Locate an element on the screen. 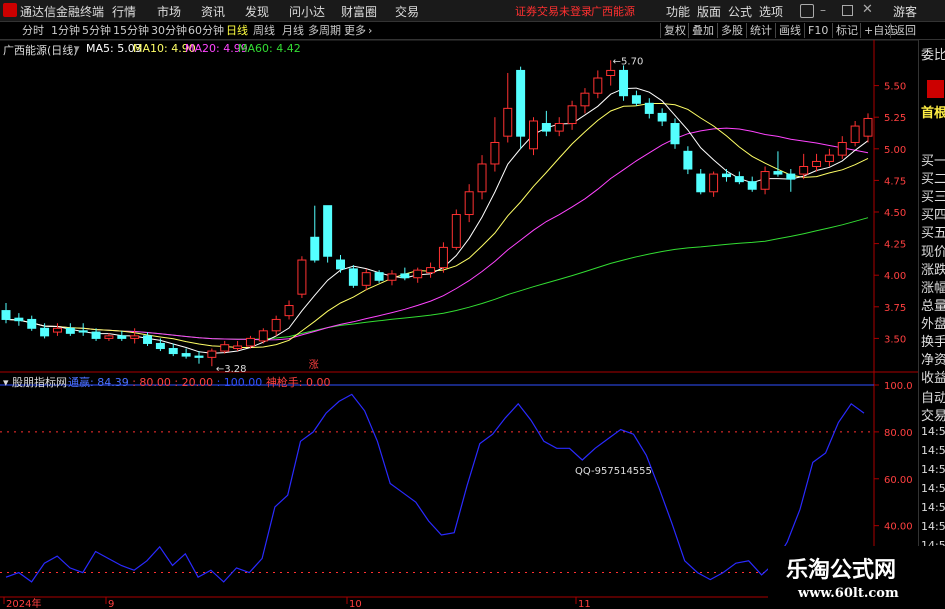 The width and height of the screenshot is (945, 609). tool-back: 返回 is located at coordinates (904, 30).